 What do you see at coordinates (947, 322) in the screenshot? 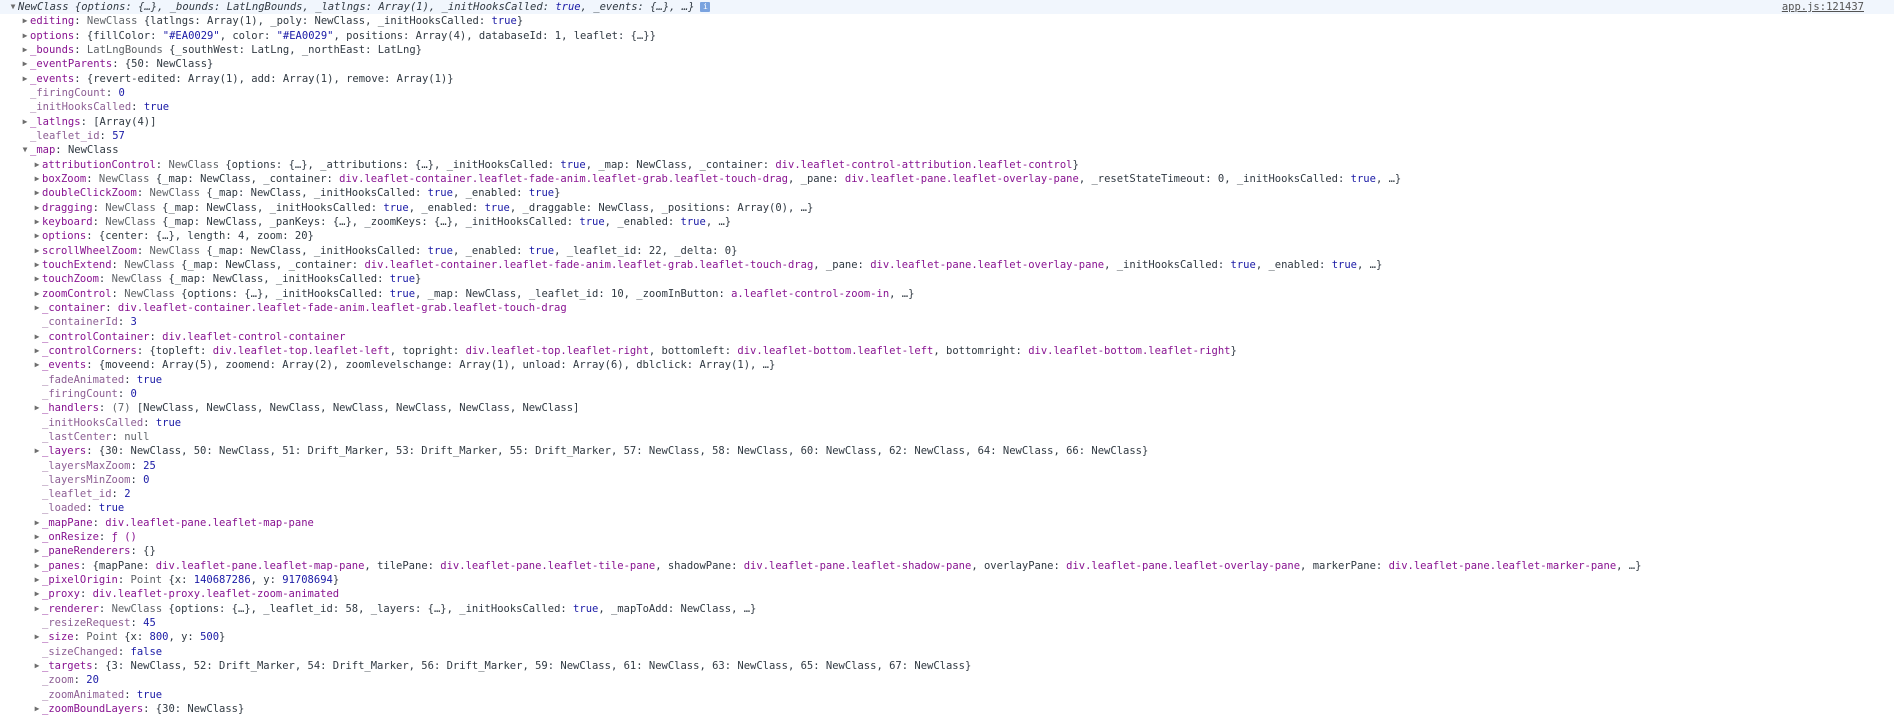
I see `property-row: _containerId: 3` at bounding box center [947, 322].